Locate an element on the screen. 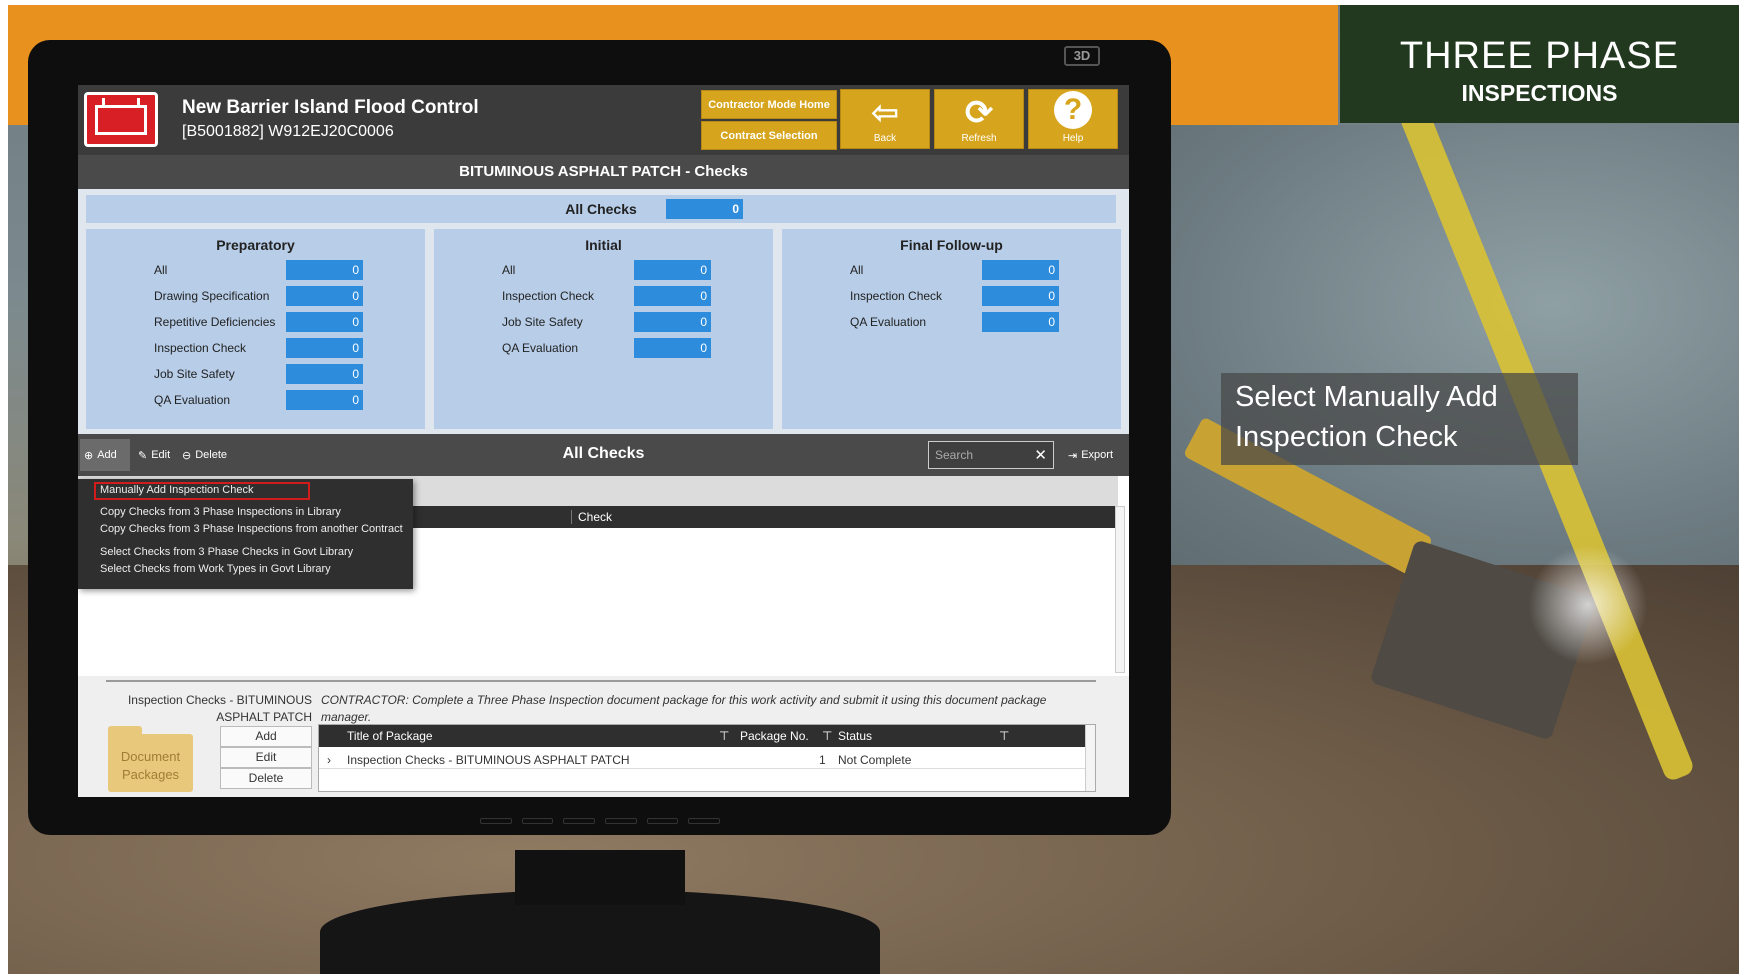 This screenshot has height=974, width=1739. package-add-button: Add is located at coordinates (266, 736).